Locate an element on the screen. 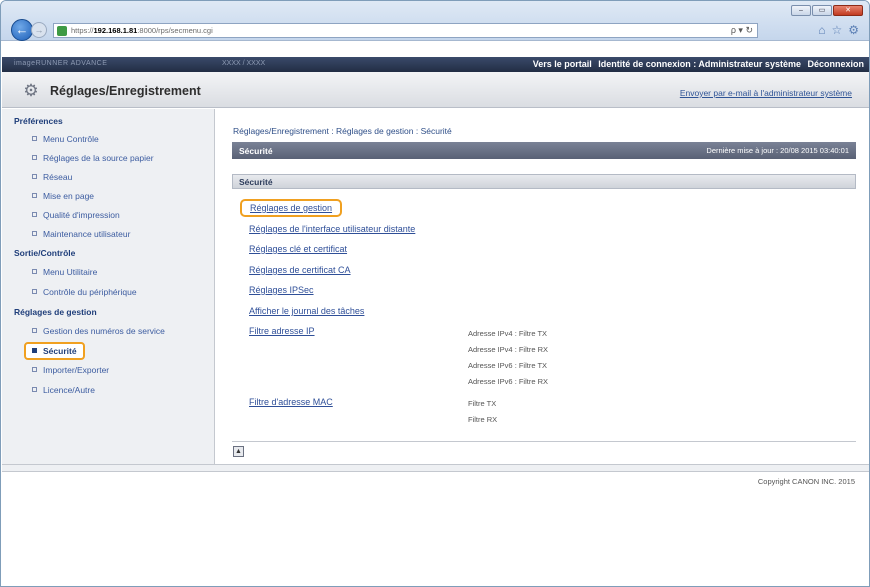 This screenshot has height=587, width=870. sidebar-section-gestion: Réglages de gestion is located at coordinates (55, 312).